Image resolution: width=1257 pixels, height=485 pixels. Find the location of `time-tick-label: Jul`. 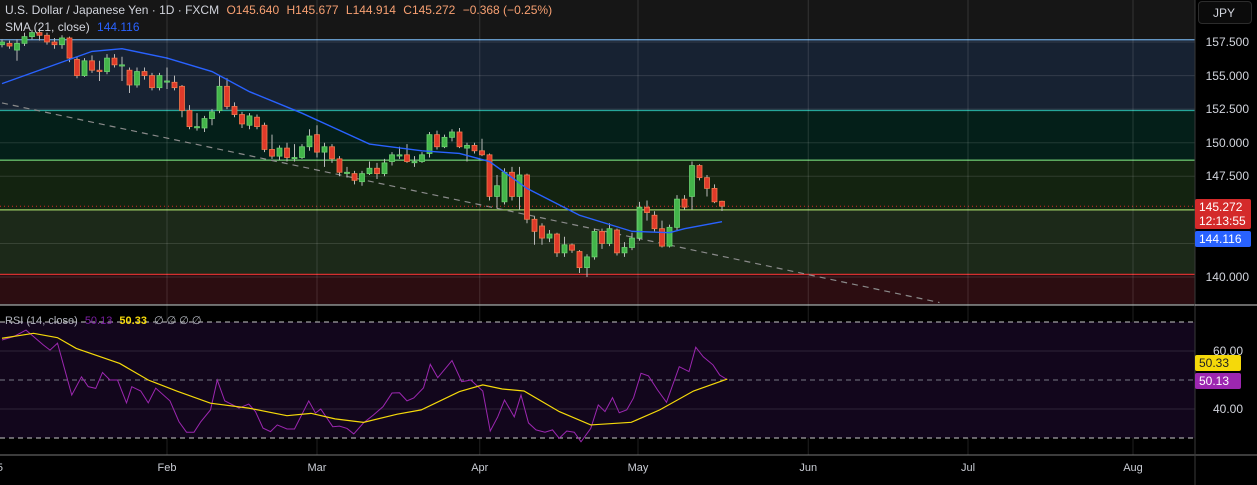

time-tick-label: Jul is located at coordinates (968, 468).